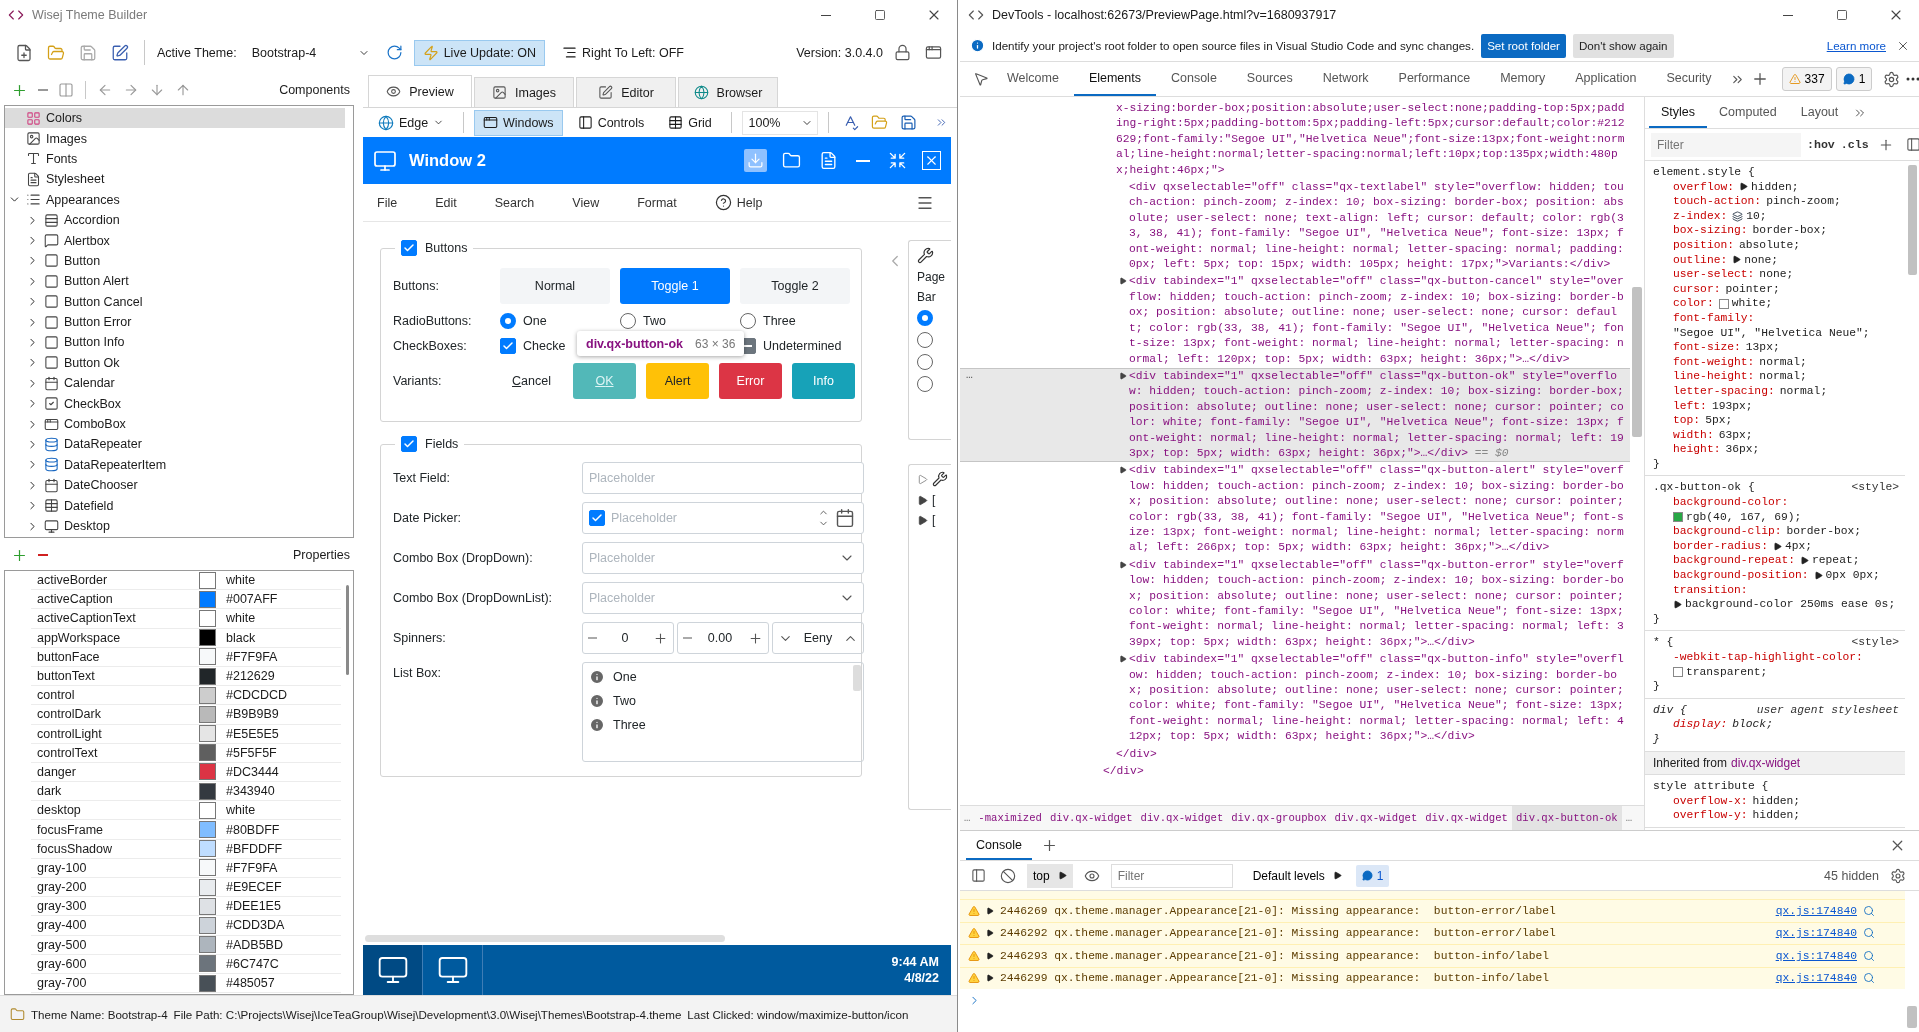 The width and height of the screenshot is (1919, 1032). I want to click on property-name: controlLight, so click(115, 733).